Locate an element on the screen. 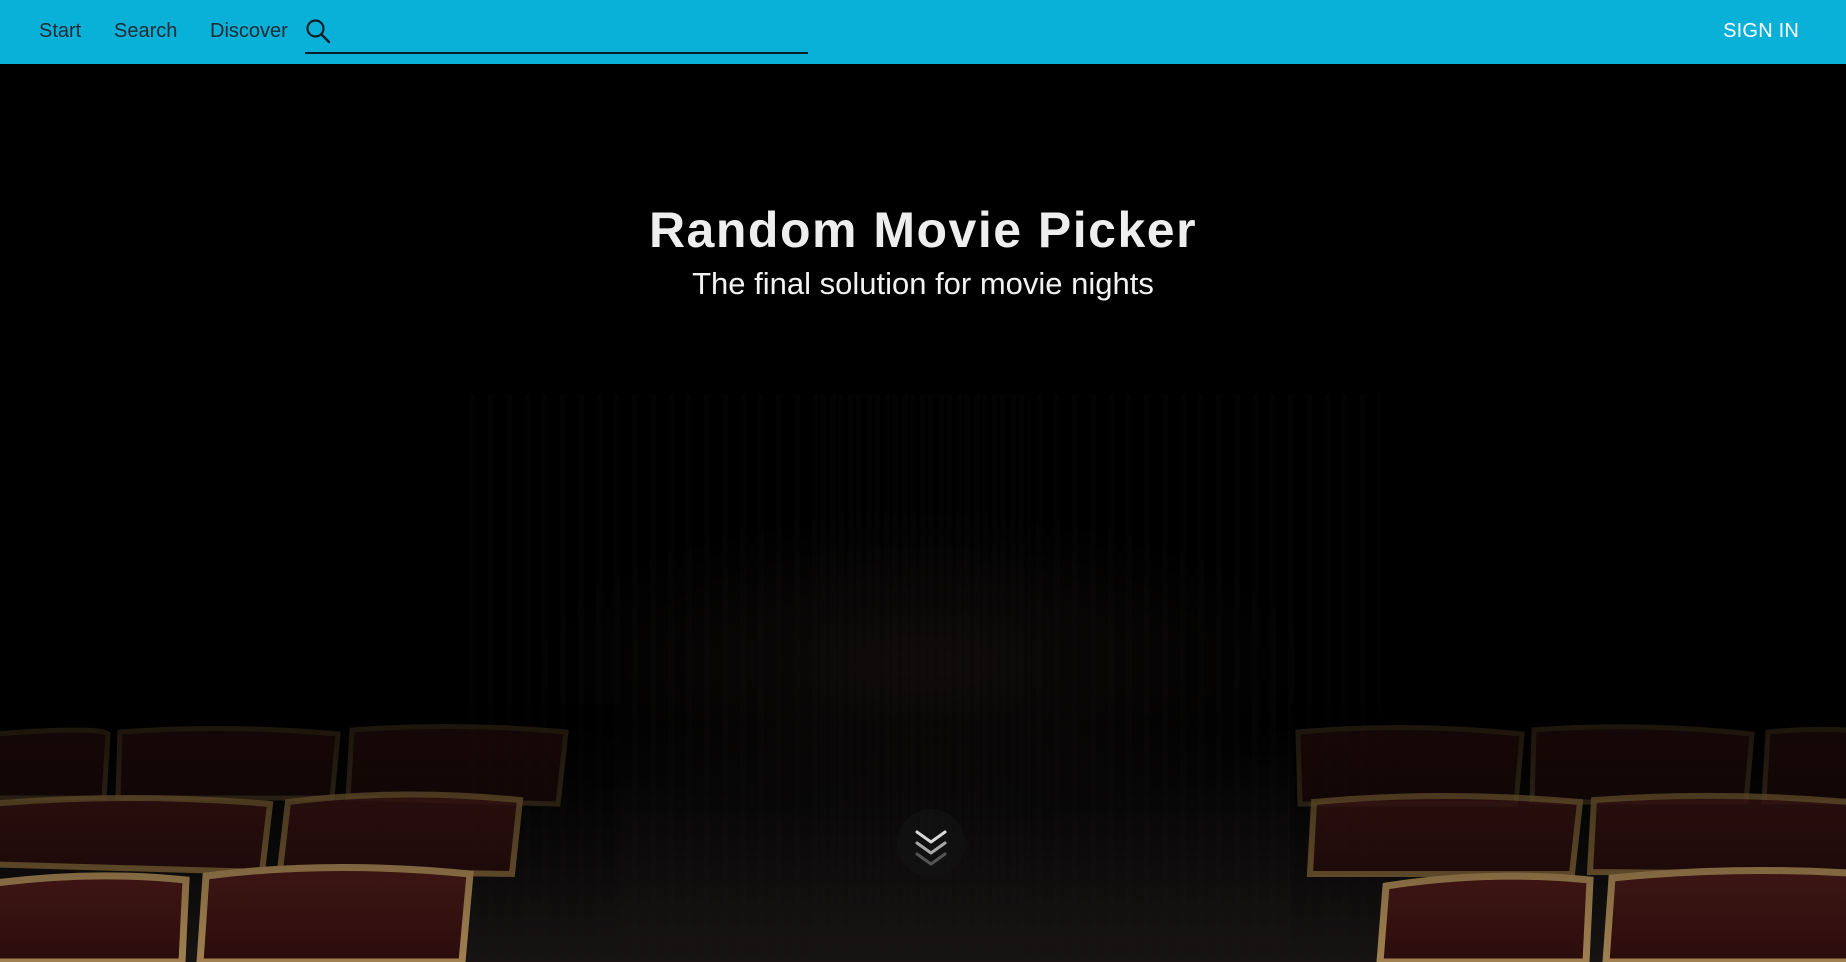 The width and height of the screenshot is (1846, 962). double-chevron-down-icon is located at coordinates (931, 843).